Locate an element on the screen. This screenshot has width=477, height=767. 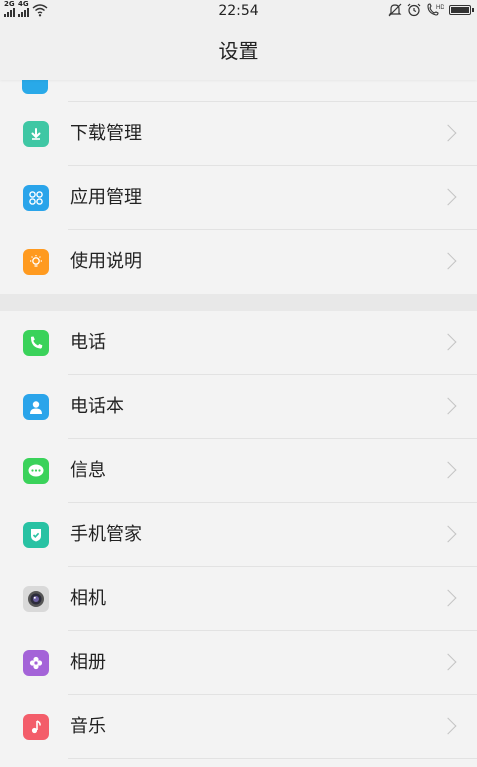
contacts-icon is located at coordinates (36, 407).